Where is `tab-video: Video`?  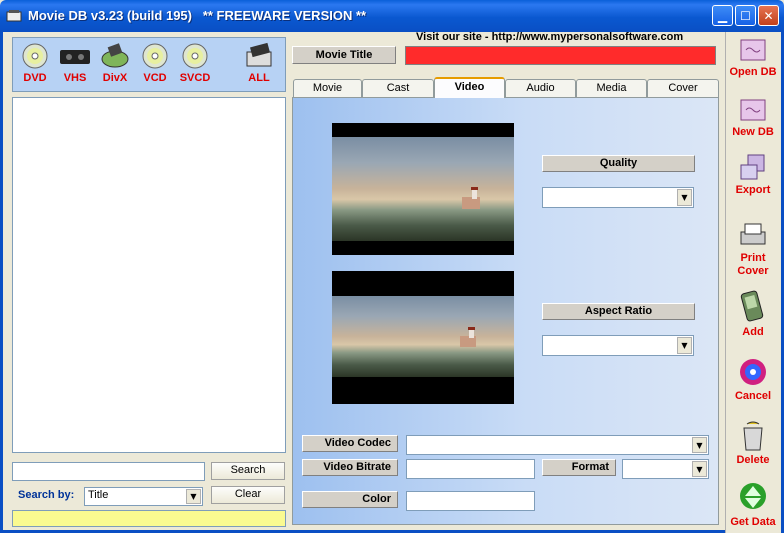
tab-video: Video is located at coordinates (469, 87).